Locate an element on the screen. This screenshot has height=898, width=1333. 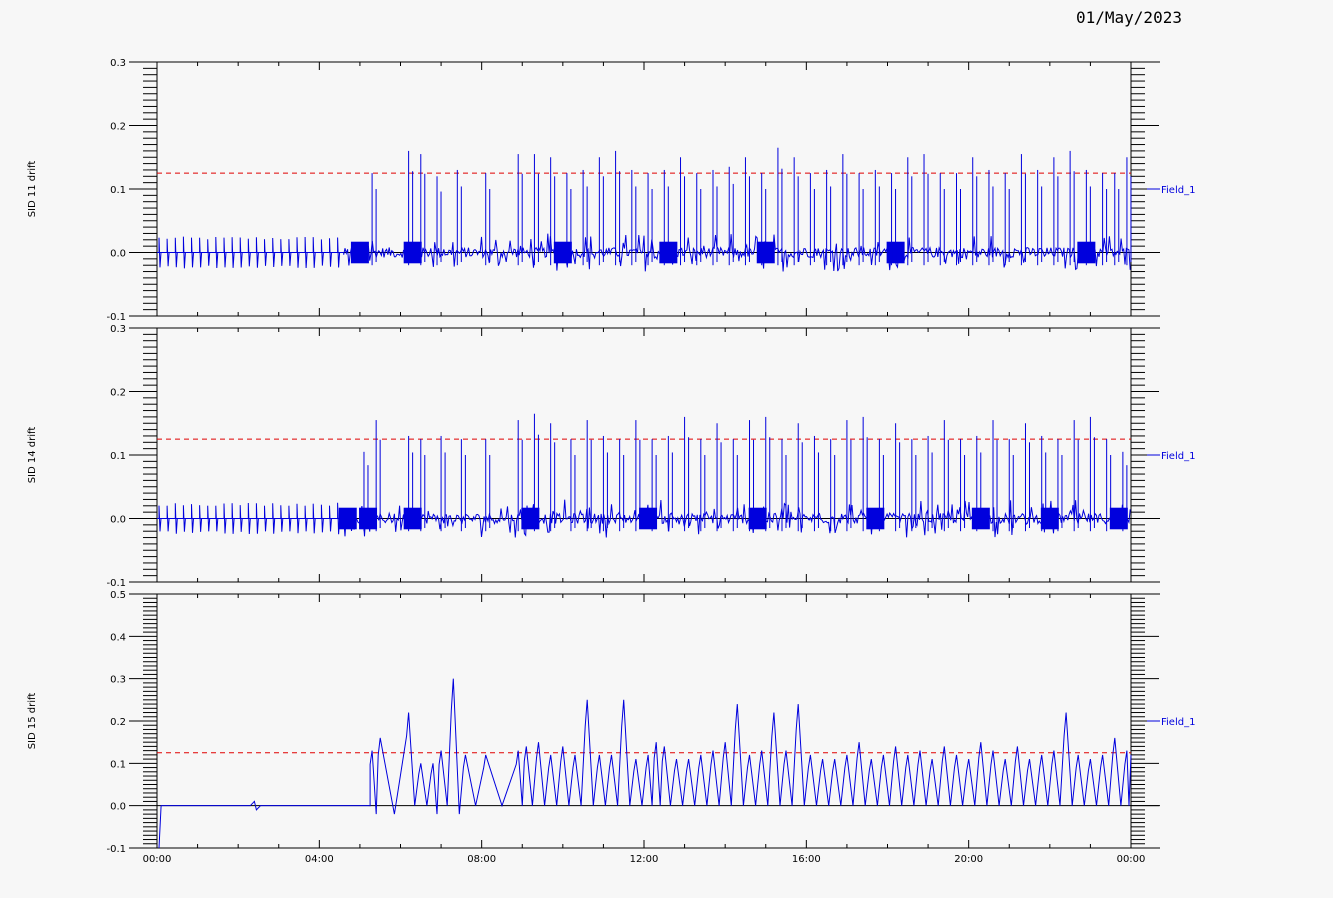
y-axis-label: SID 11 drift is located at coordinates (32, 189).